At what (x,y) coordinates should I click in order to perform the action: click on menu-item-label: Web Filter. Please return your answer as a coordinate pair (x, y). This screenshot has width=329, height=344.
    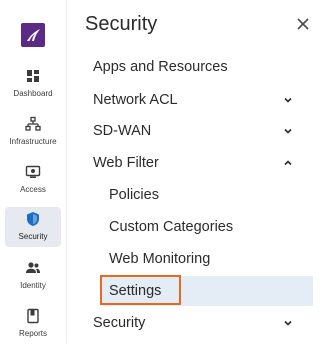
    Looking at the image, I should click on (126, 163).